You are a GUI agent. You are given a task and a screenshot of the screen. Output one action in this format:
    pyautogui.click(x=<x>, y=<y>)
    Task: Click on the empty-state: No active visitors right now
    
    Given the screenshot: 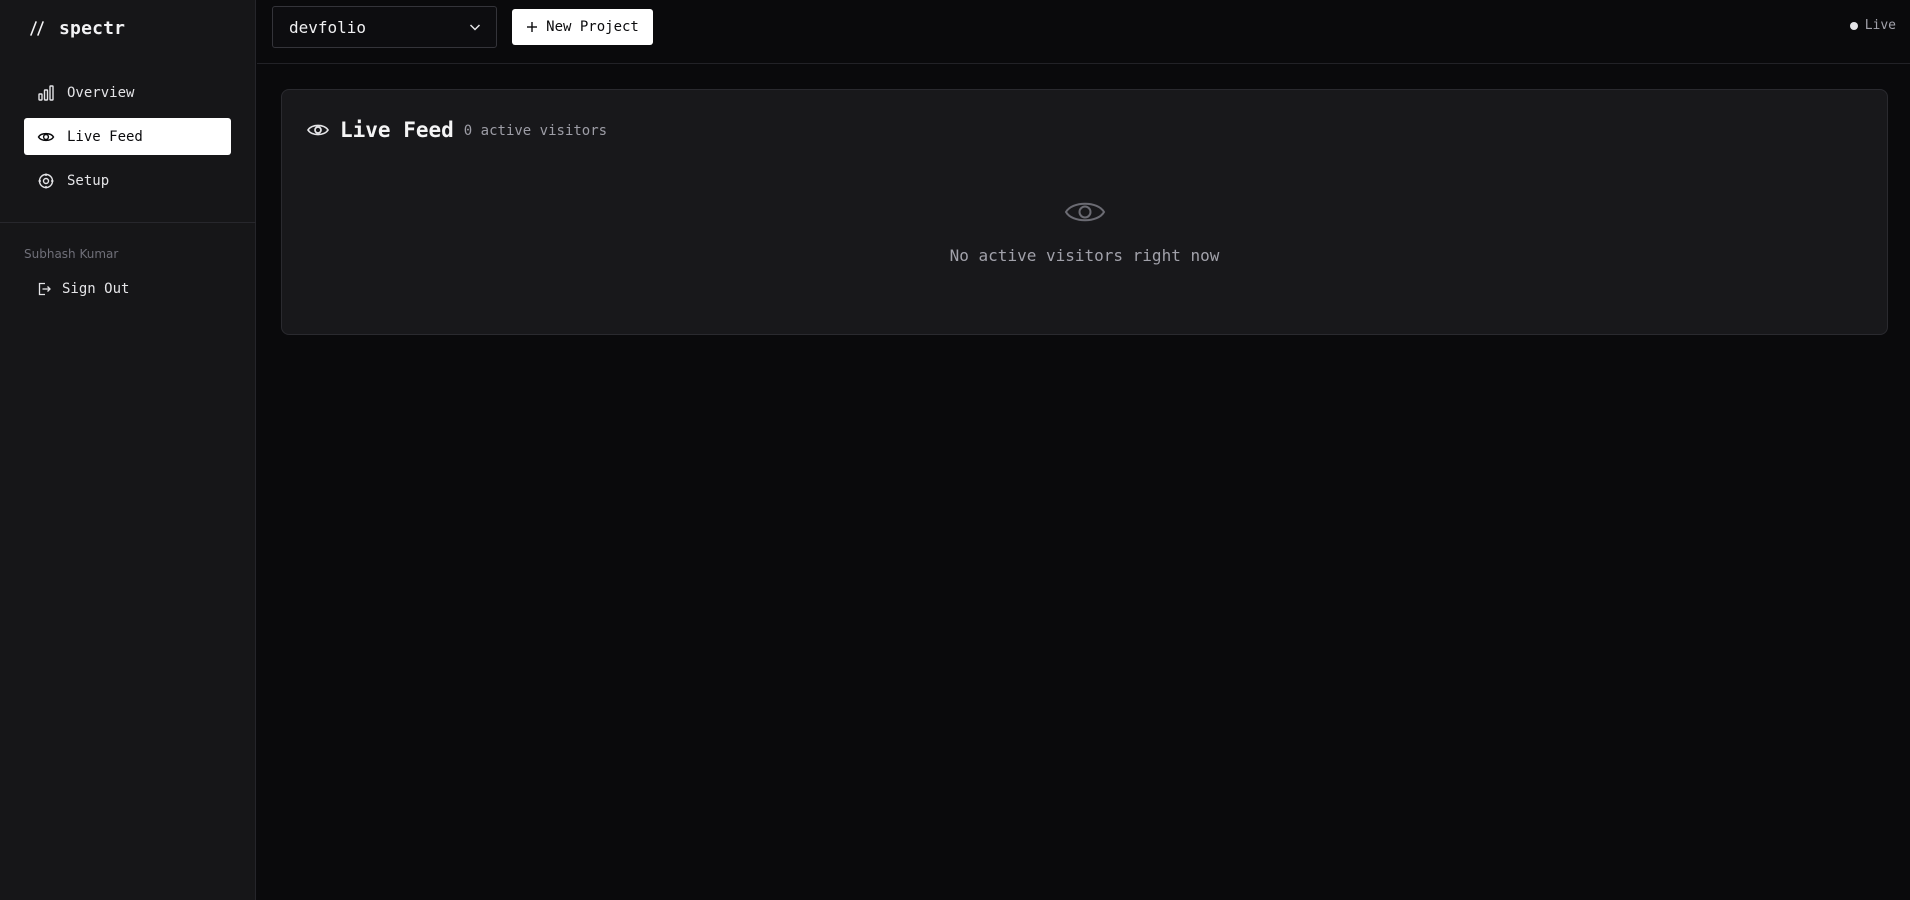 What is the action you would take?
    pyautogui.click(x=1084, y=229)
    